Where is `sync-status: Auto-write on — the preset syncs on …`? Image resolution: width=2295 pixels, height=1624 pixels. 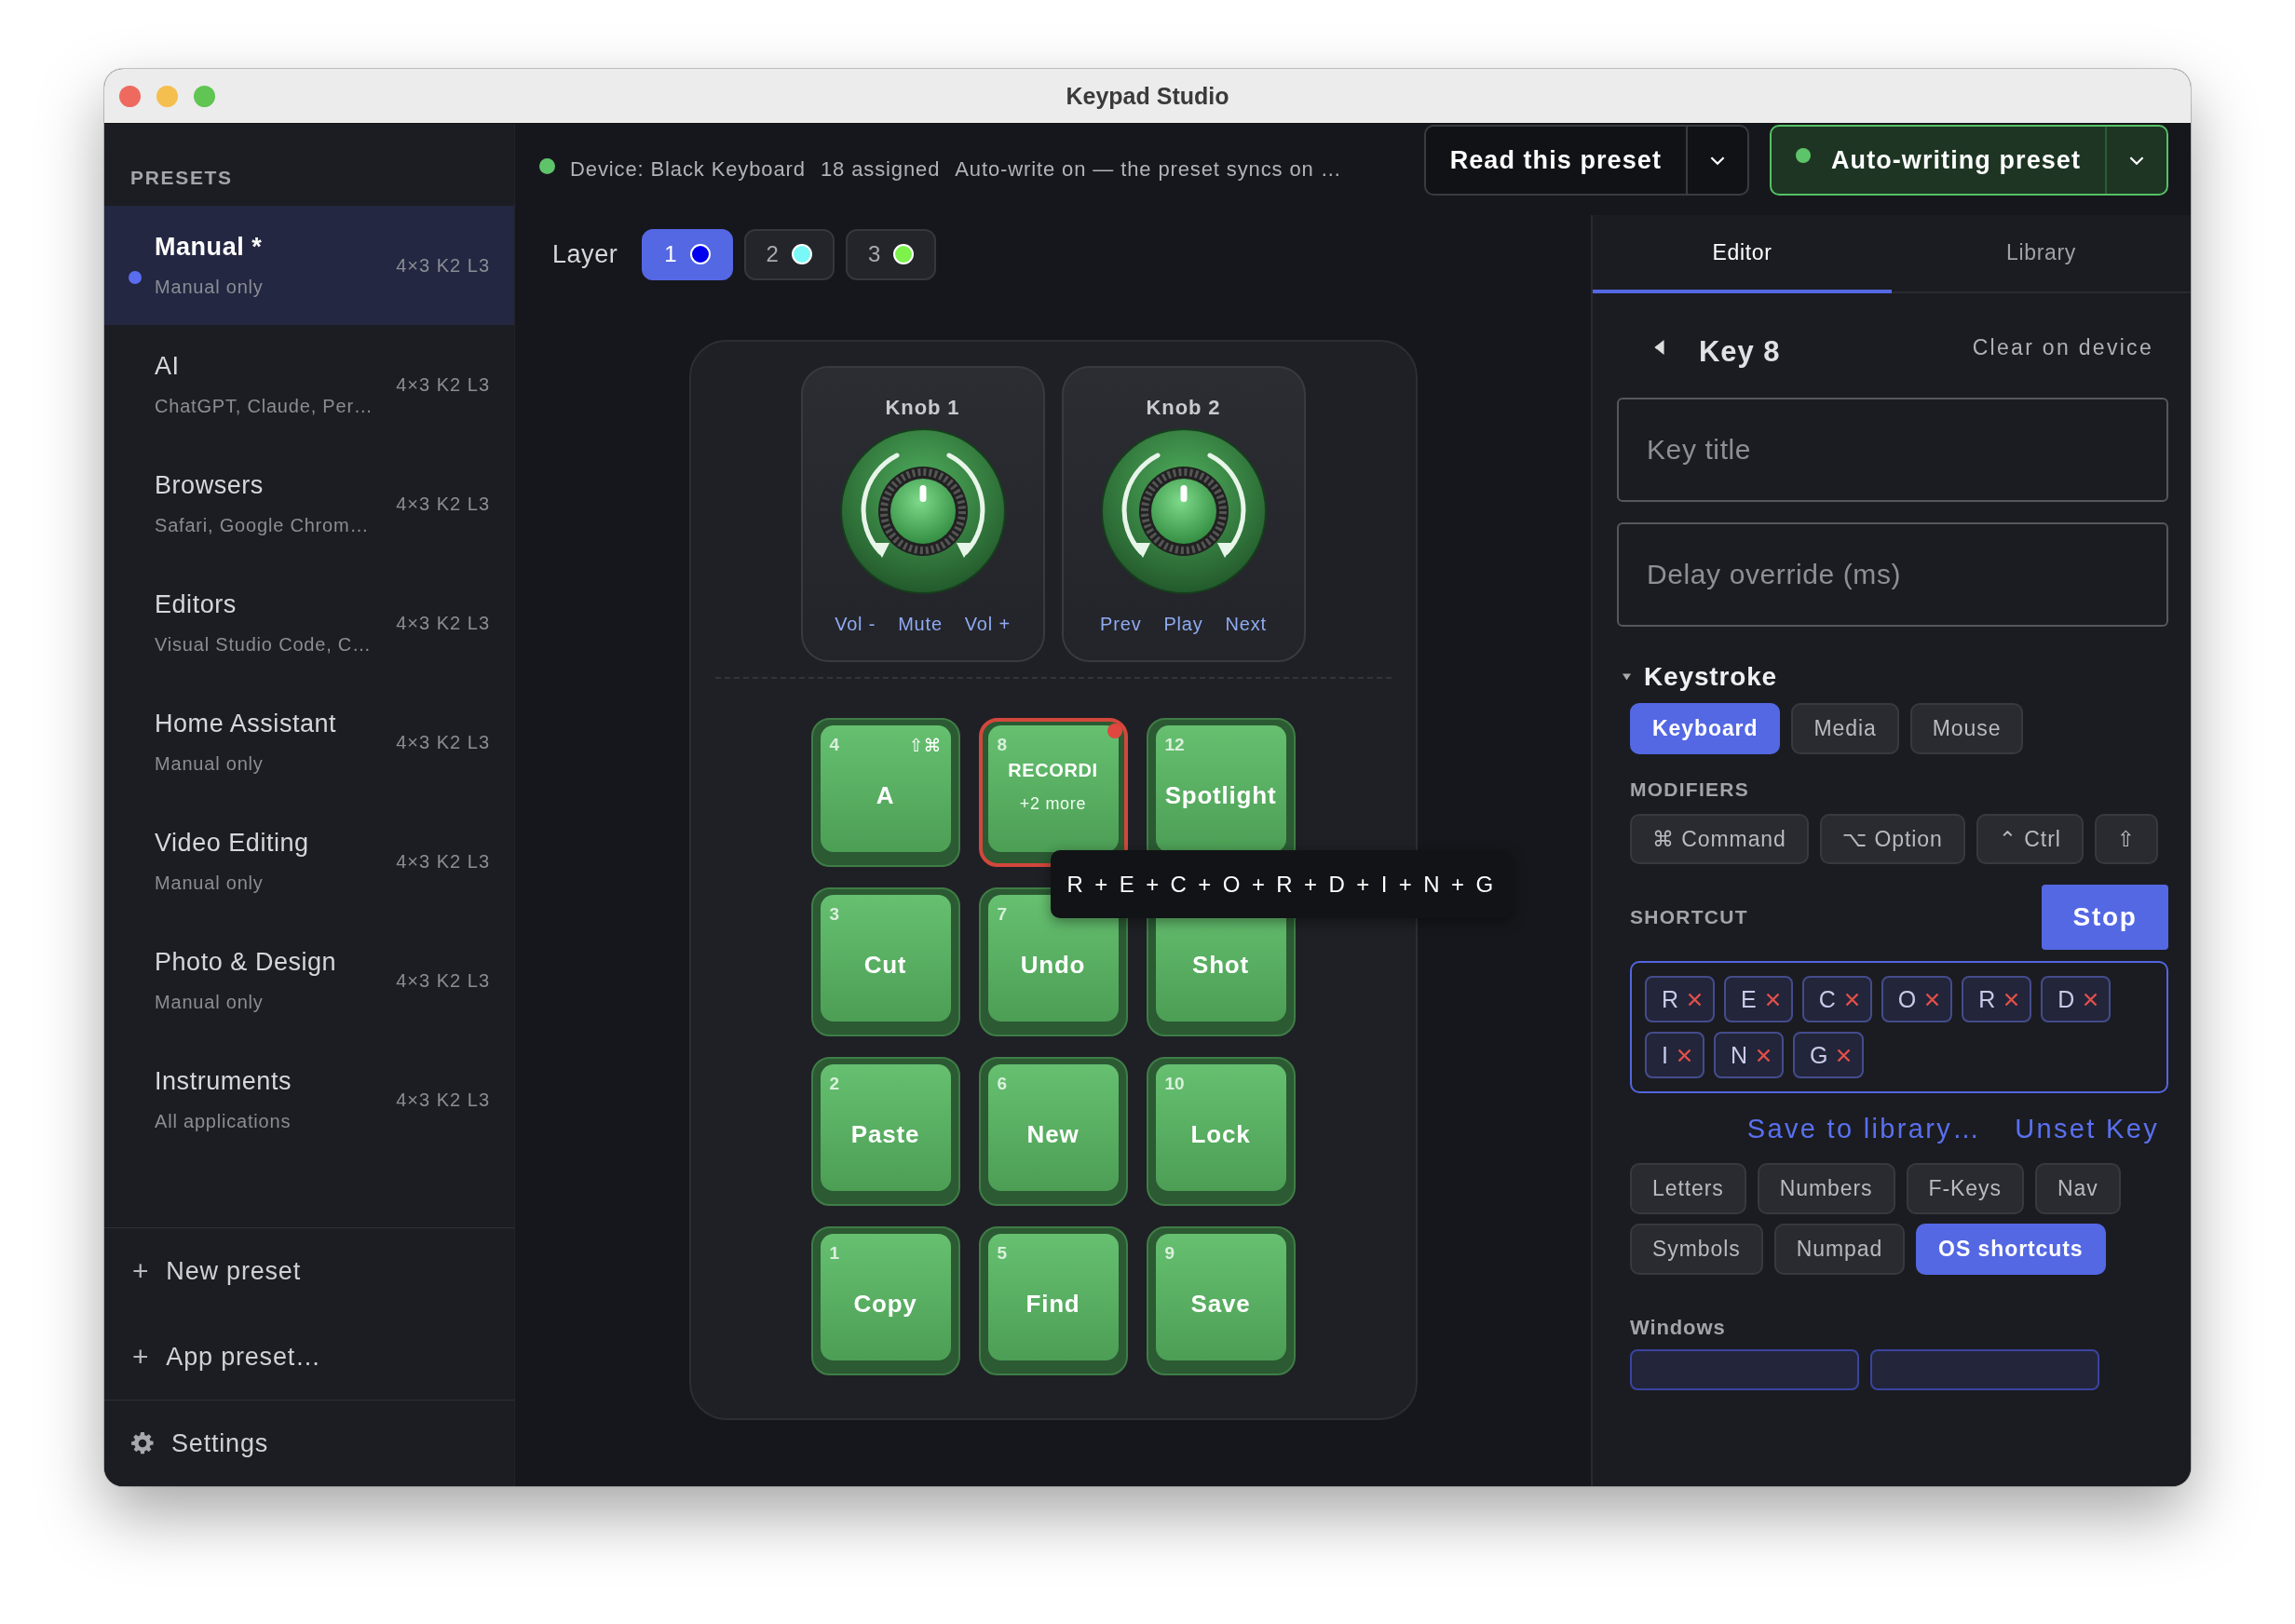 sync-status: Auto-write on — the preset syncs on … is located at coordinates (1148, 169).